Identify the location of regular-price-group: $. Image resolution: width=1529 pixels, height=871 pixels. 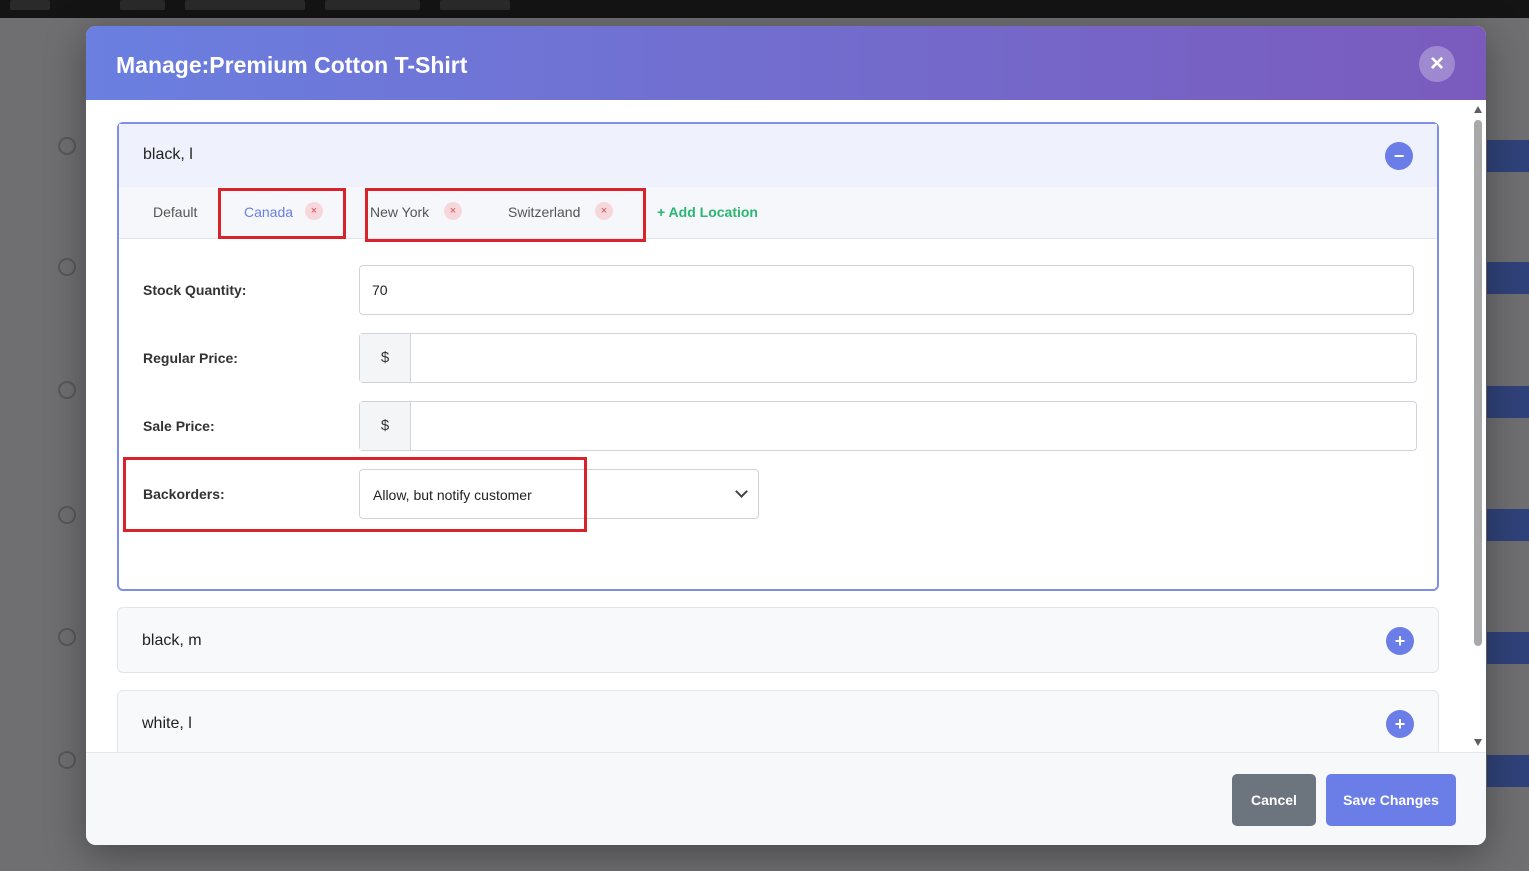
(888, 358).